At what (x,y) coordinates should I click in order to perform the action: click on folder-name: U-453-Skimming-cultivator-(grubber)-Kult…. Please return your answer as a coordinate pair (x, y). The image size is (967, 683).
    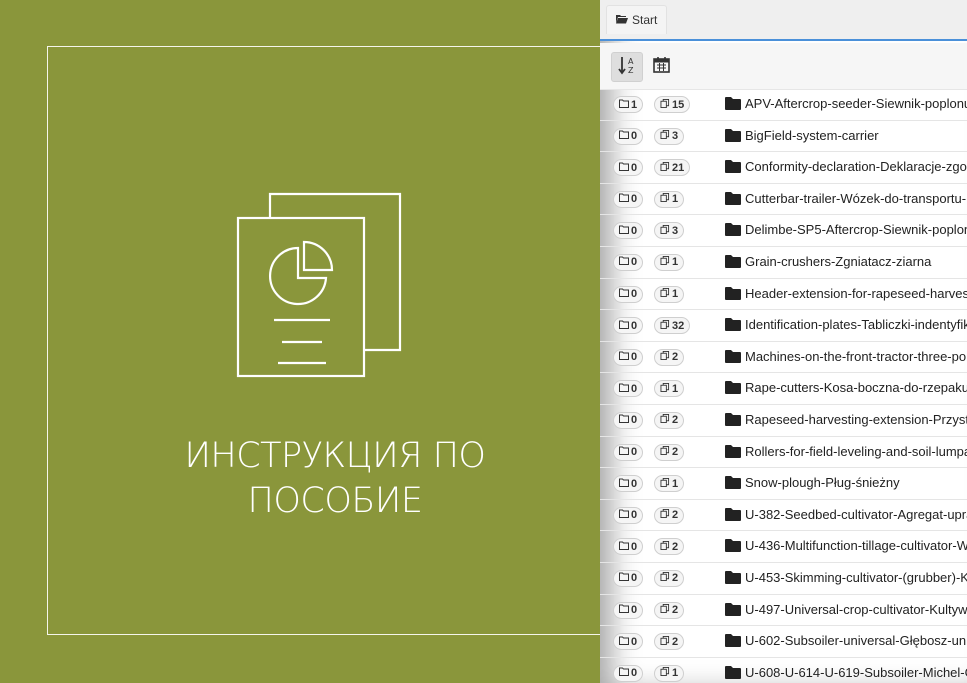
    Looking at the image, I should click on (856, 577).